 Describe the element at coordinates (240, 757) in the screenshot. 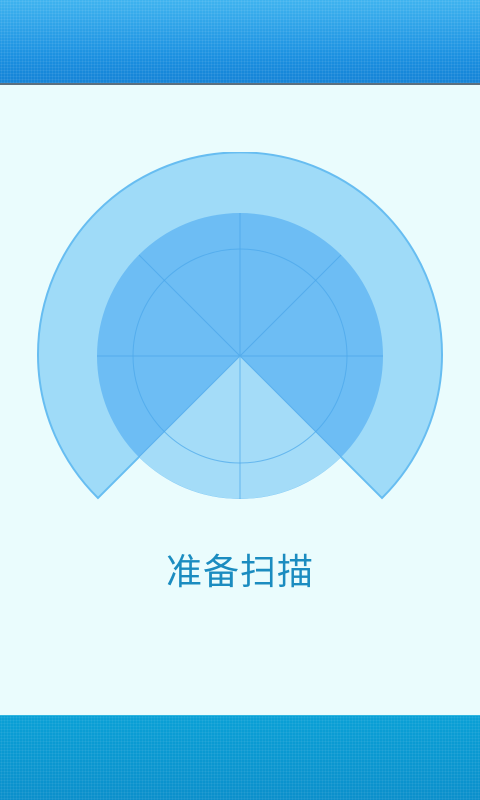

I see `bottom-bar` at that location.